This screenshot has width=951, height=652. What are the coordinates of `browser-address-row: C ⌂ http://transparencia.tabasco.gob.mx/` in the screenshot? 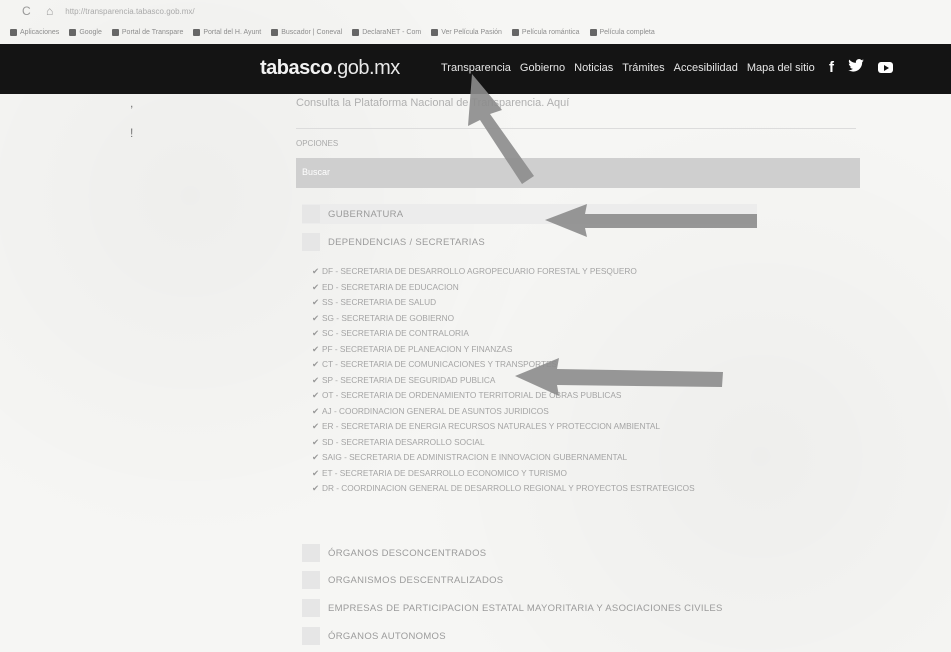 It's located at (475, 11).